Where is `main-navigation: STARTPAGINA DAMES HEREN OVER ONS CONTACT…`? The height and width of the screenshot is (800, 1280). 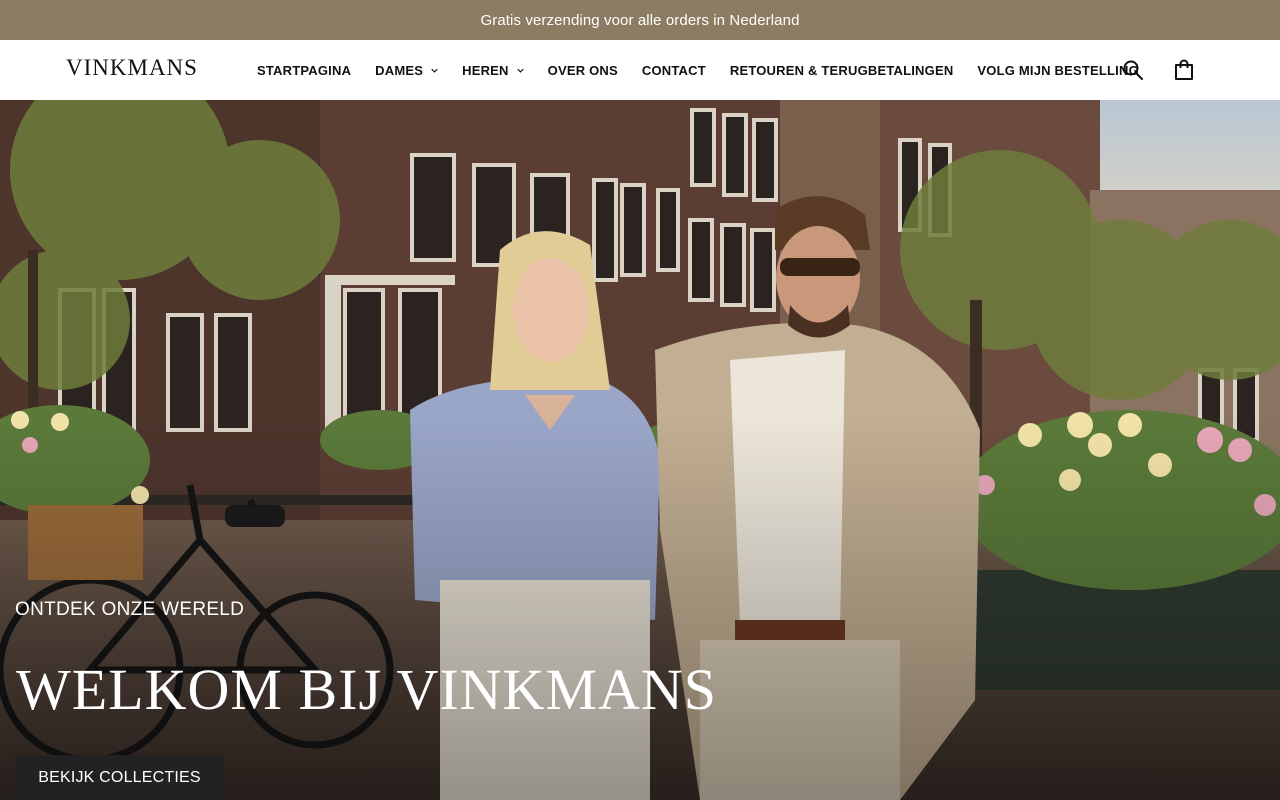 main-navigation: STARTPAGINA DAMES HEREN OVER ONS CONTACT… is located at coordinates (698, 70).